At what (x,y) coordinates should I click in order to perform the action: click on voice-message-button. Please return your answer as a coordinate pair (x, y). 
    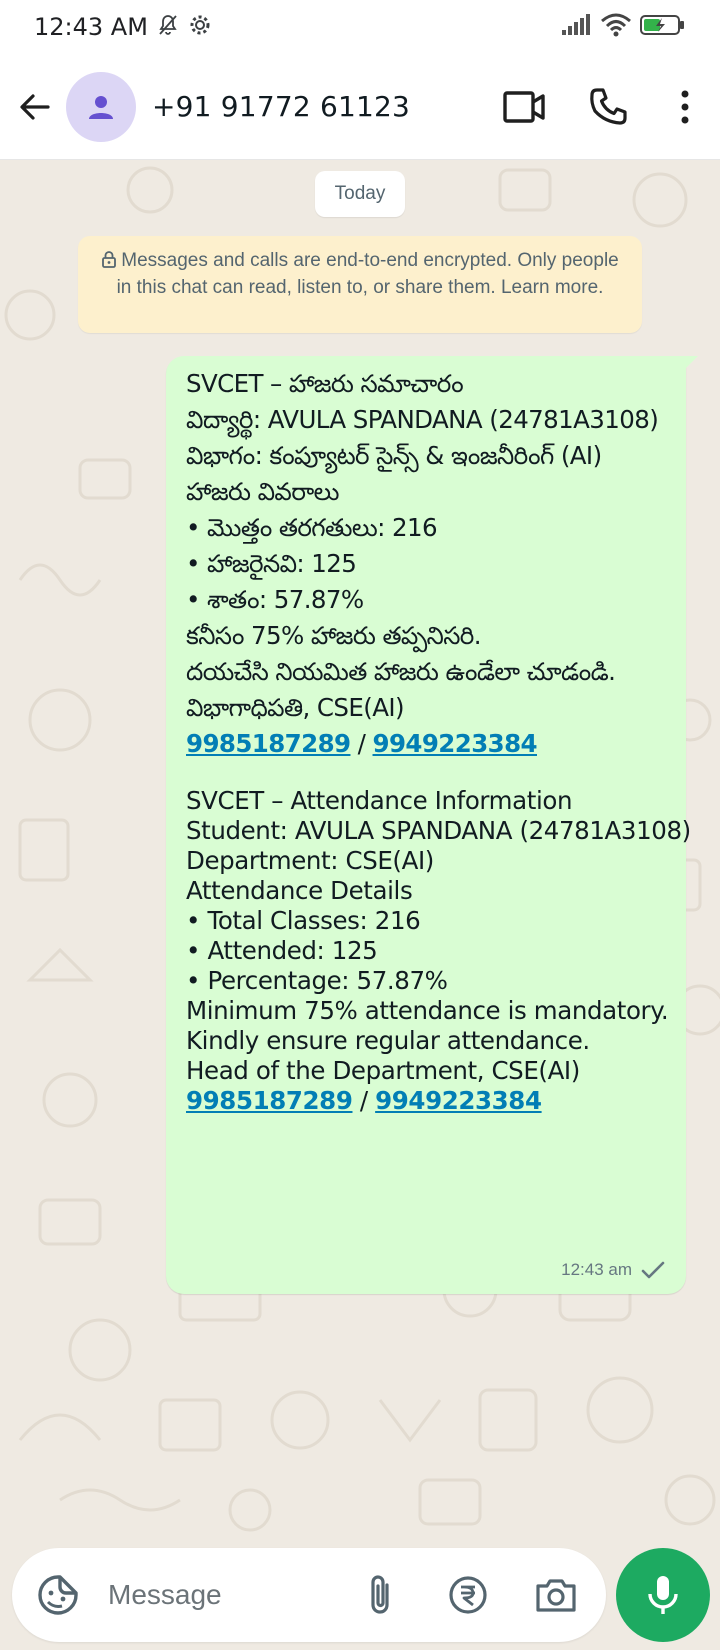
    Looking at the image, I should click on (663, 1595).